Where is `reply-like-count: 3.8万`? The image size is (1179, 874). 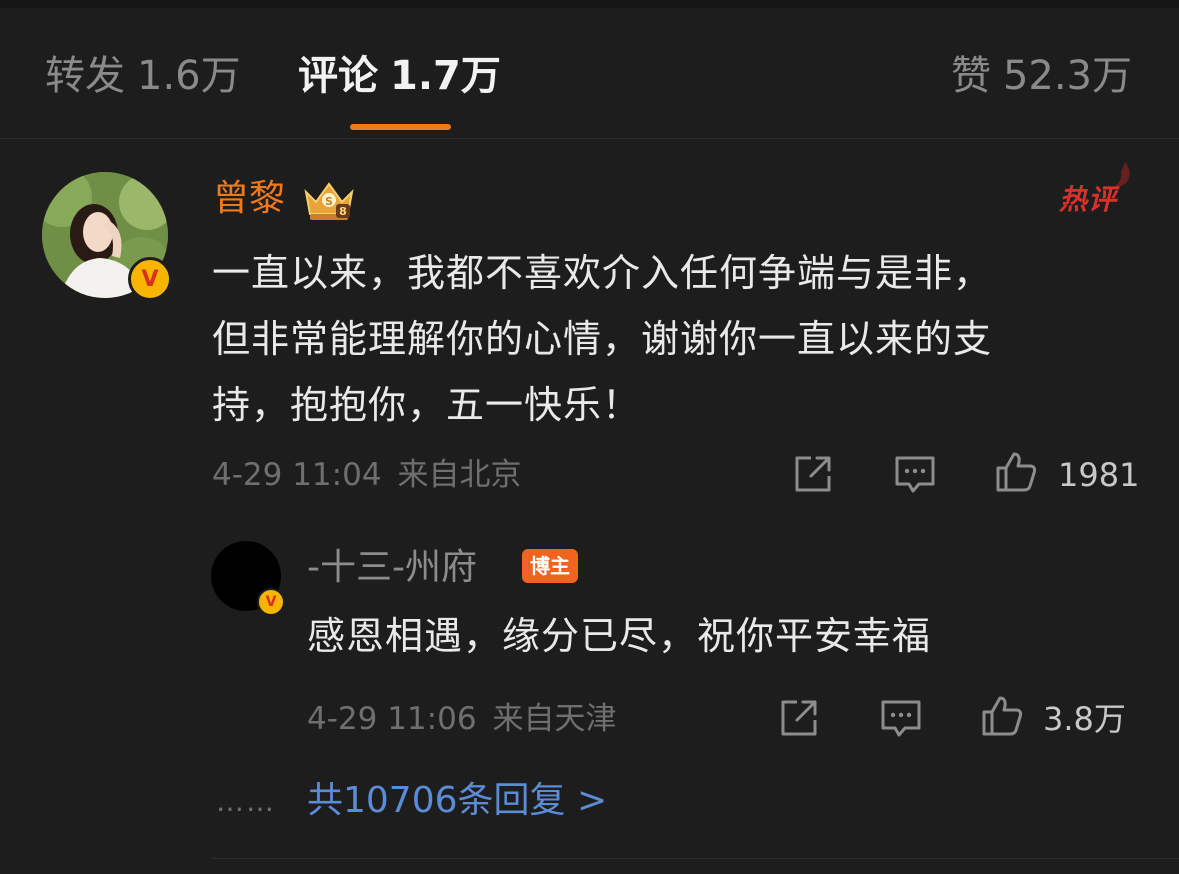
reply-like-count: 3.8万 is located at coordinates (1084, 719).